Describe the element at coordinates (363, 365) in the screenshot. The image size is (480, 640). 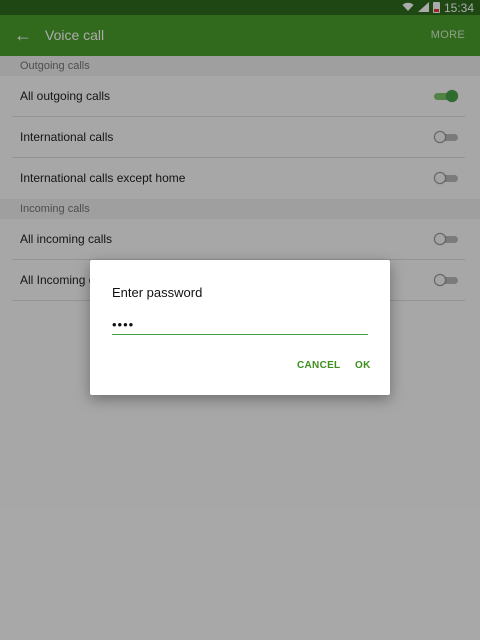
I see `ok-button: OK` at that location.